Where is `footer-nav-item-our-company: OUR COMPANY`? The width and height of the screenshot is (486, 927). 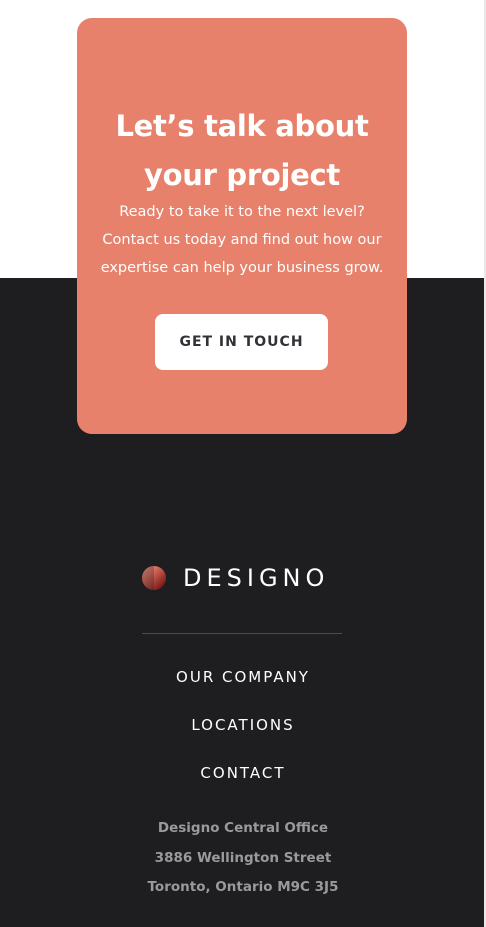 footer-nav-item-our-company: OUR COMPANY is located at coordinates (243, 685).